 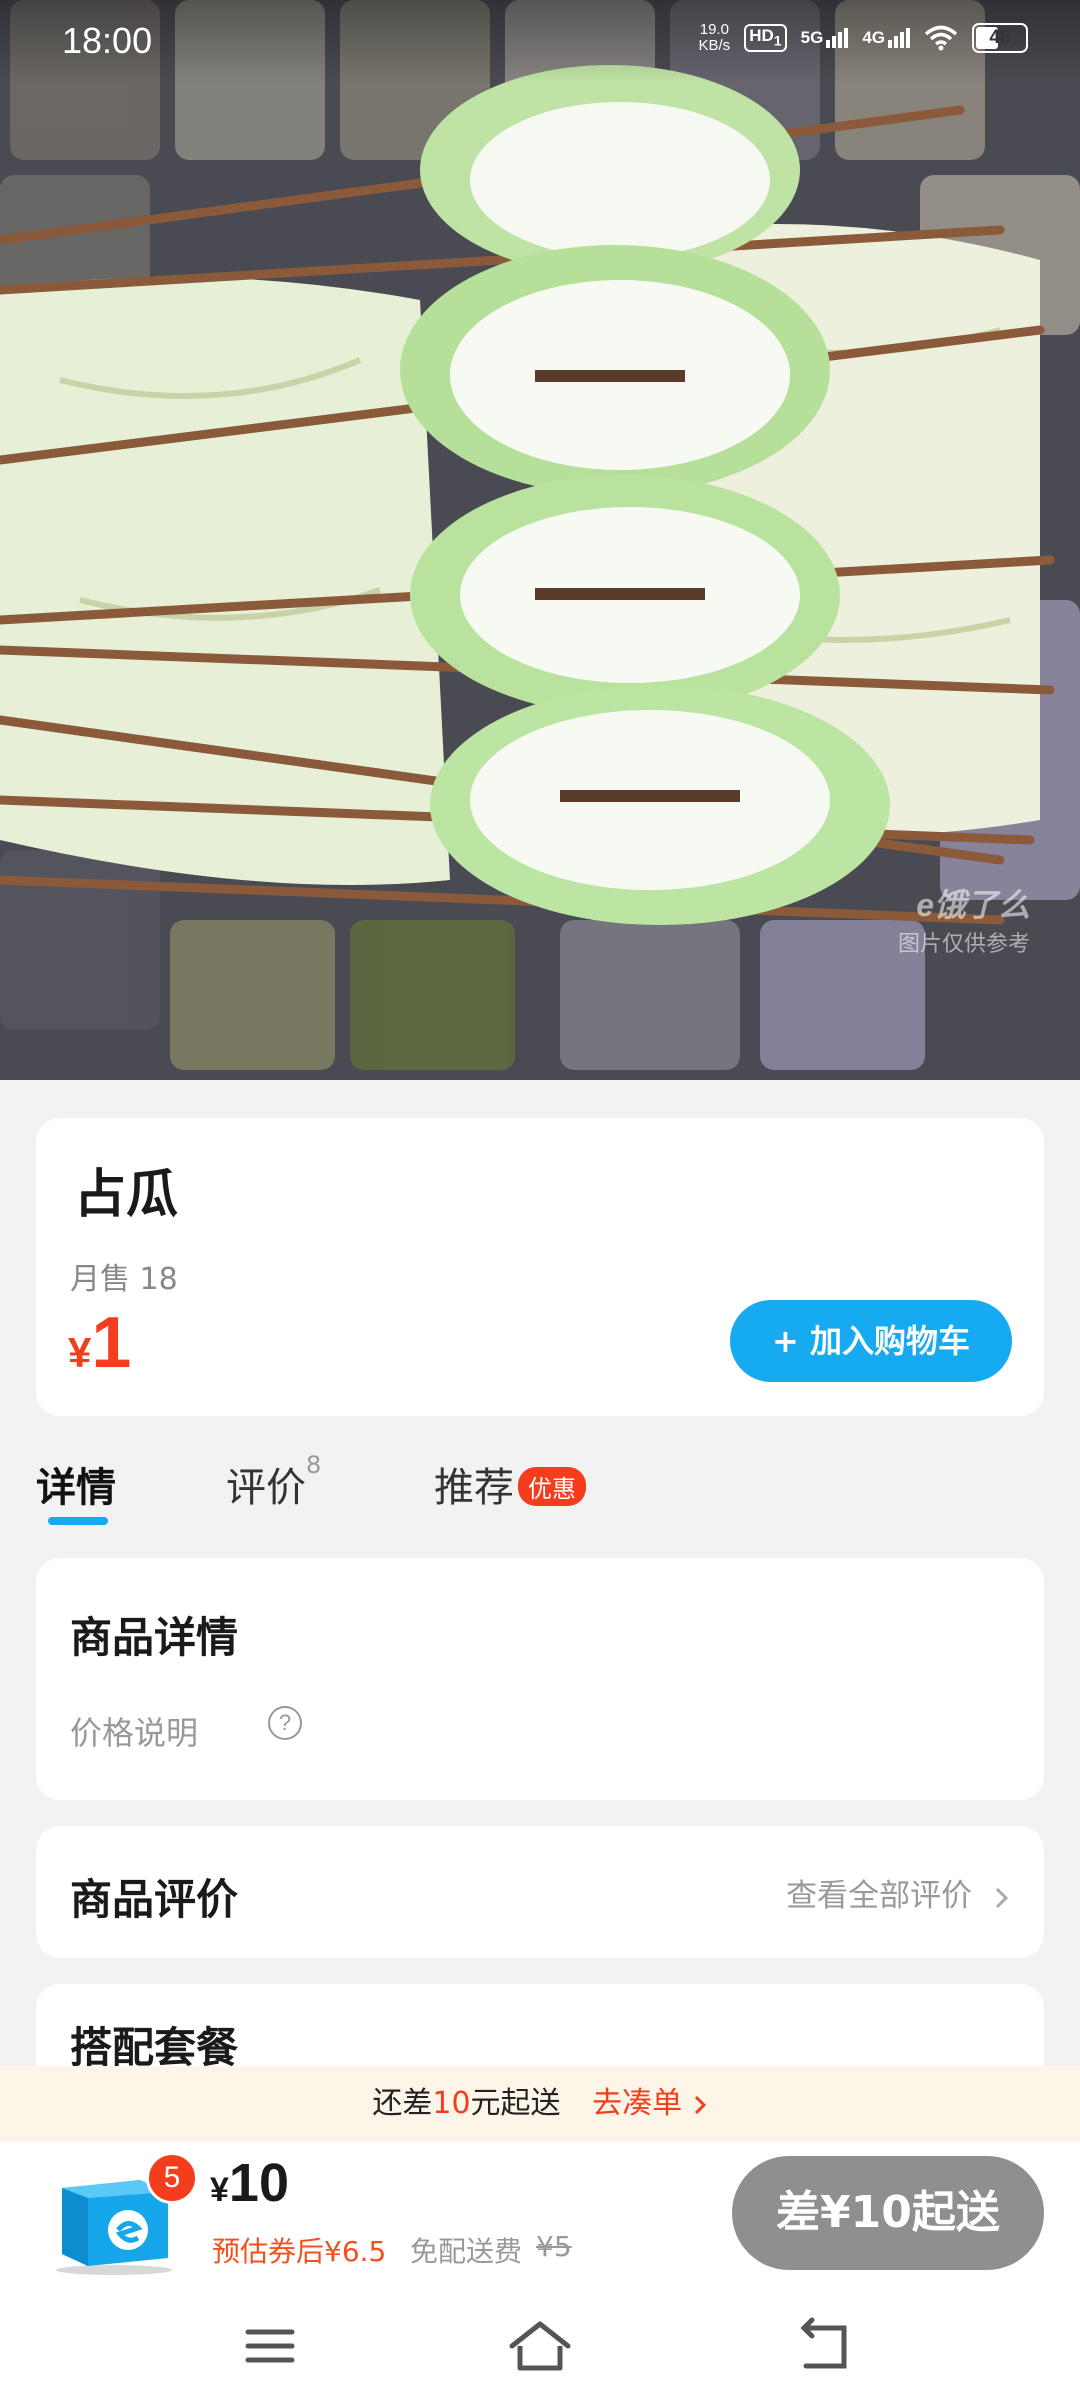 I want to click on product-name: 占瓜, so click(x=126, y=1195).